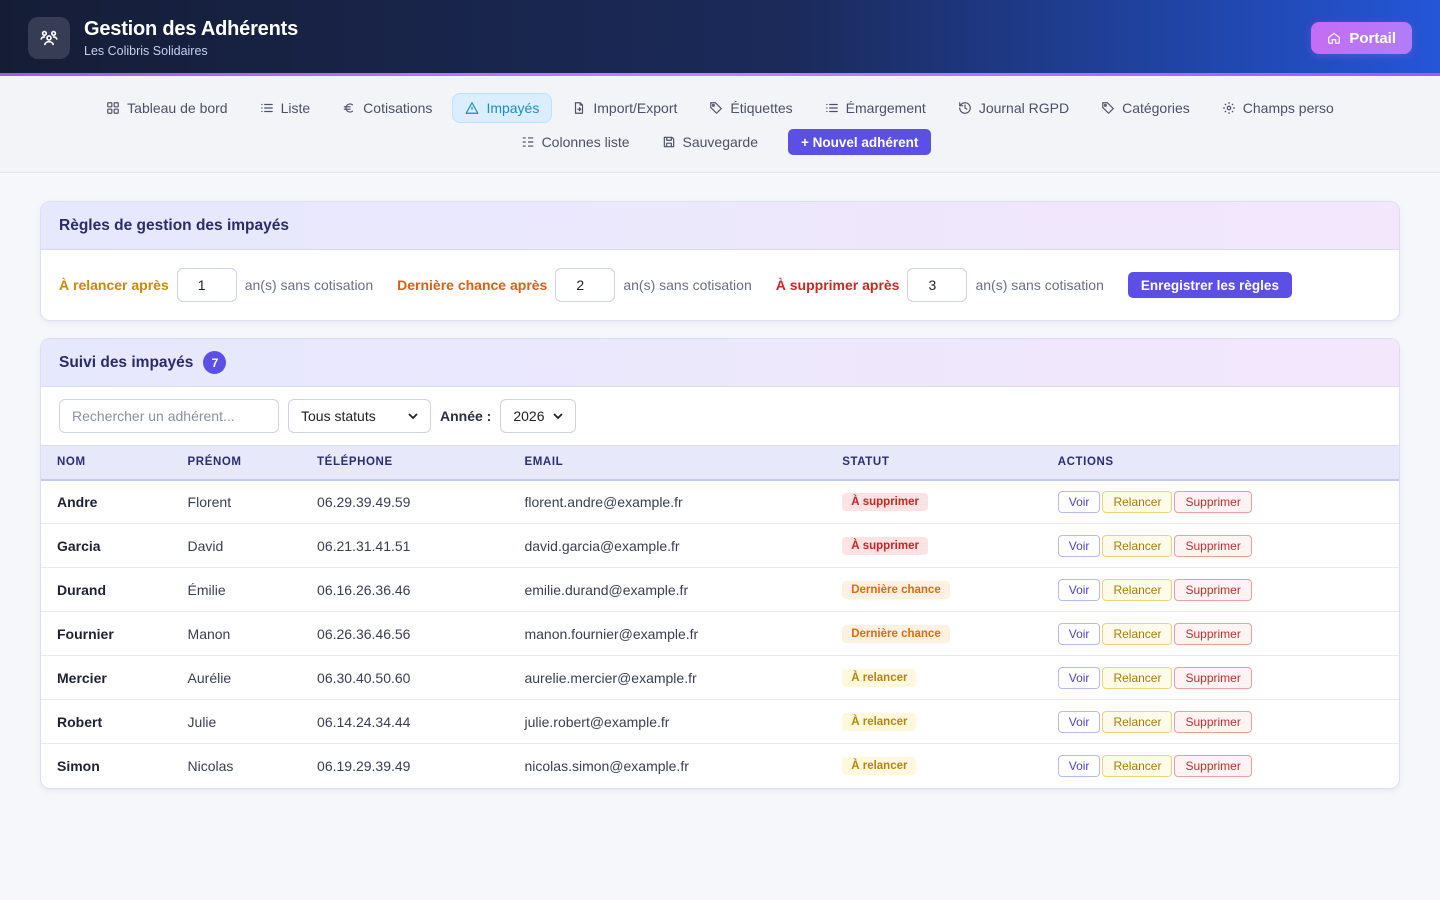  I want to click on year-select: 2026, so click(538, 416).